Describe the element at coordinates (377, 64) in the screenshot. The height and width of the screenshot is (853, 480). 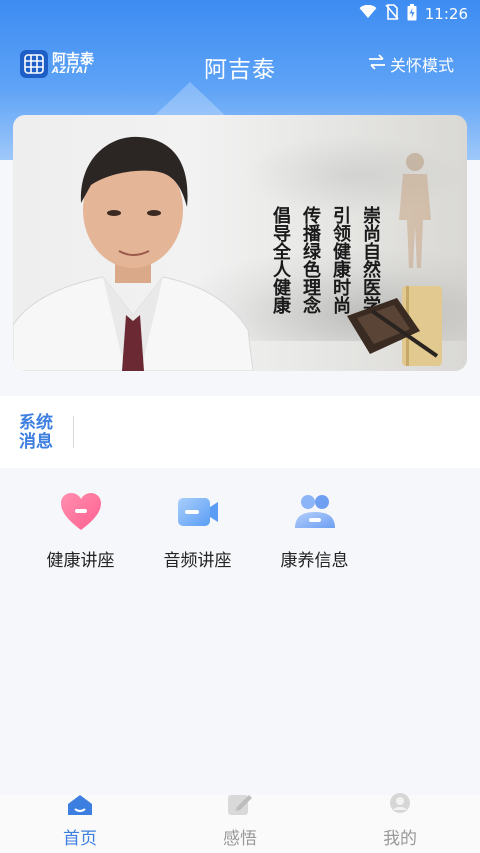
I see `swap-arrows-icon` at that location.